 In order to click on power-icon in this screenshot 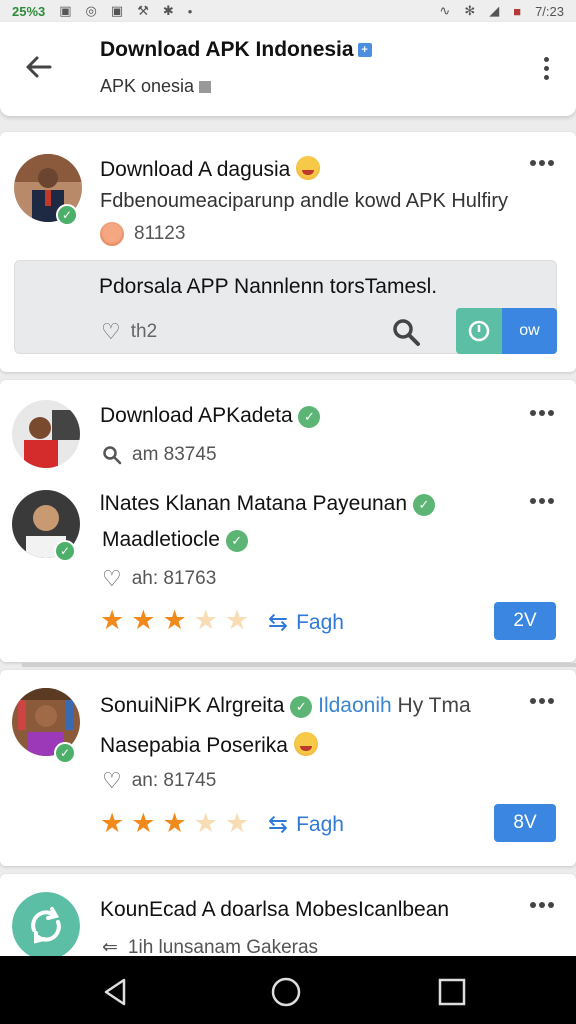, I will do `click(479, 331)`.